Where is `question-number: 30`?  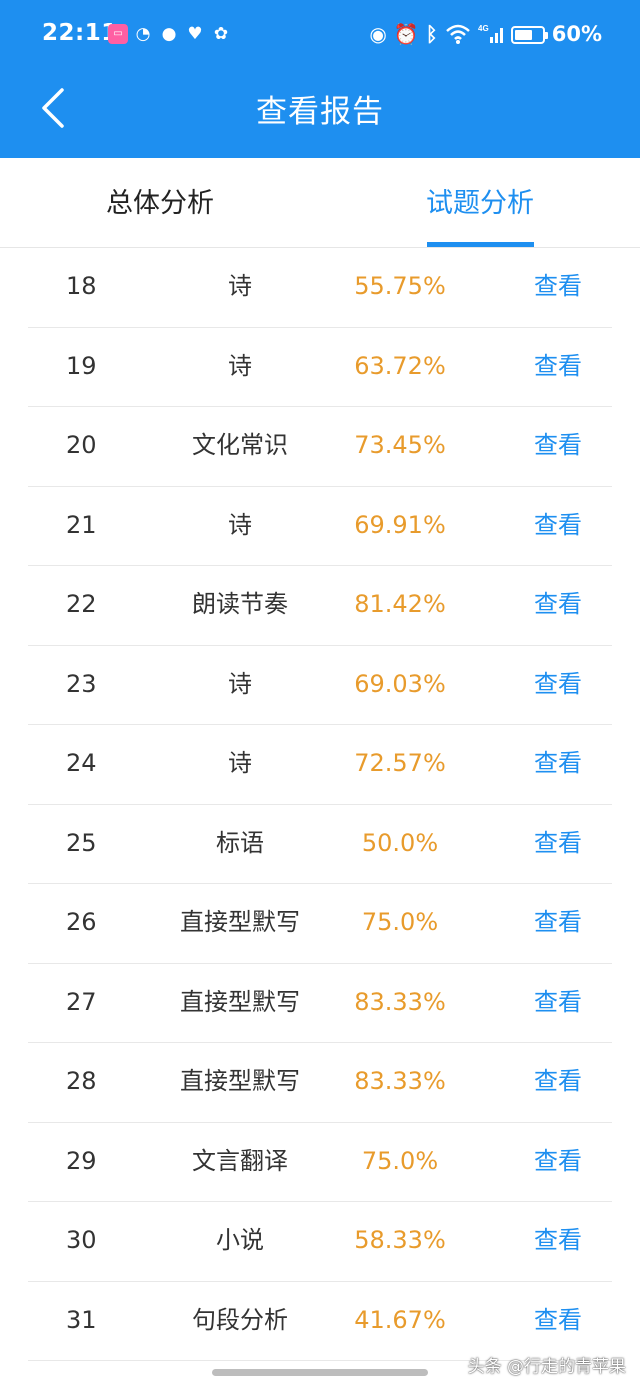
question-number: 30 is located at coordinates (81, 1240).